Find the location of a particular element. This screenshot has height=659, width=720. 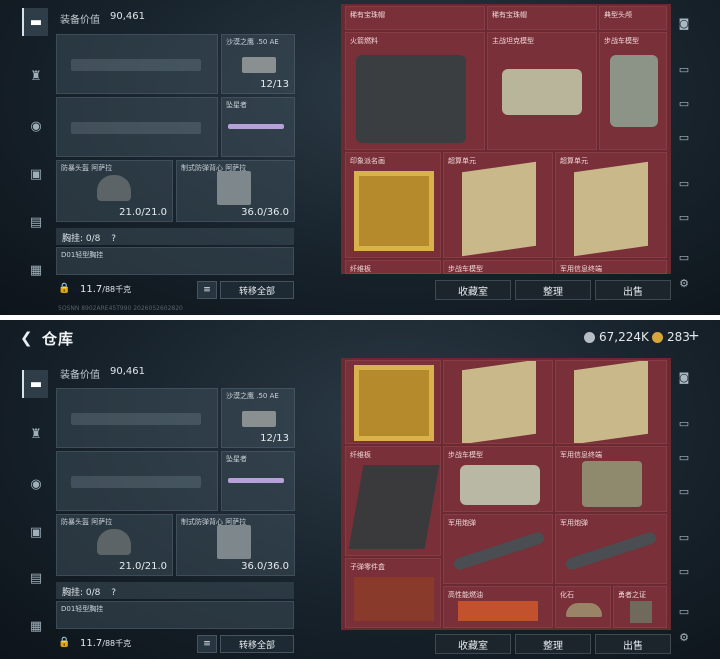

stash-item-cap-1: 稀有宝珠帽 is located at coordinates (415, 18).